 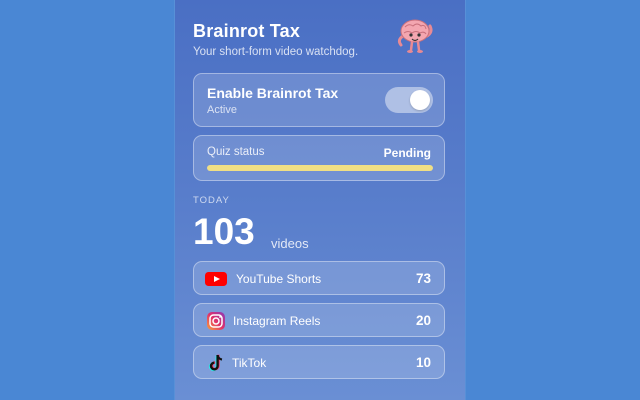 What do you see at coordinates (319, 362) in the screenshot?
I see `platform-row-tiktok: TikTok 10` at bounding box center [319, 362].